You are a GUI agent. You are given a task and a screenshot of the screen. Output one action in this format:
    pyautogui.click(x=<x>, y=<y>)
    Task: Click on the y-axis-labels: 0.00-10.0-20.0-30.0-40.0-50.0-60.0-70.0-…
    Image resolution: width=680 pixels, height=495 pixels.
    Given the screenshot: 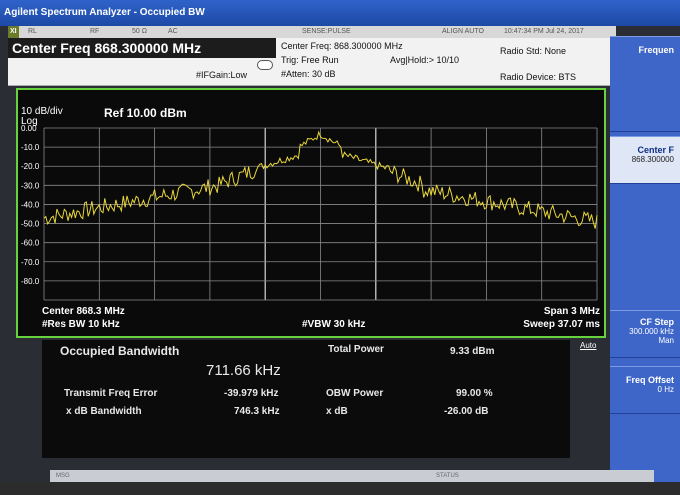 What is the action you would take?
    pyautogui.click(x=30, y=205)
    